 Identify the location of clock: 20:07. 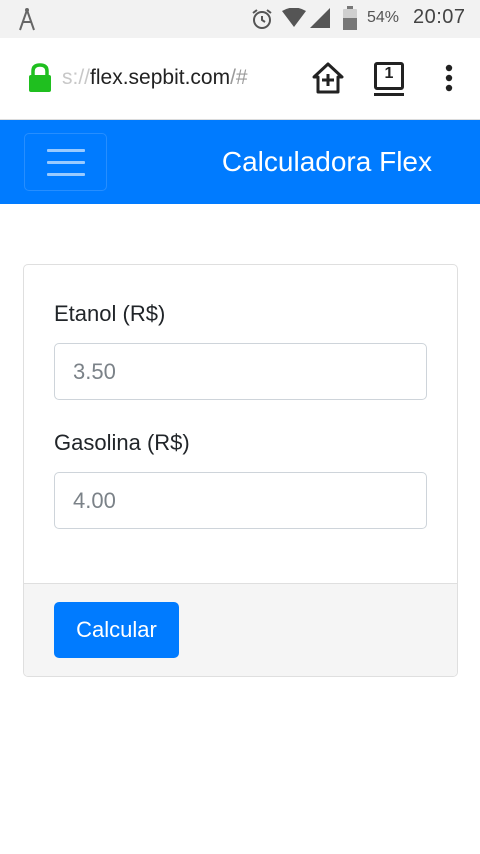
(439, 17).